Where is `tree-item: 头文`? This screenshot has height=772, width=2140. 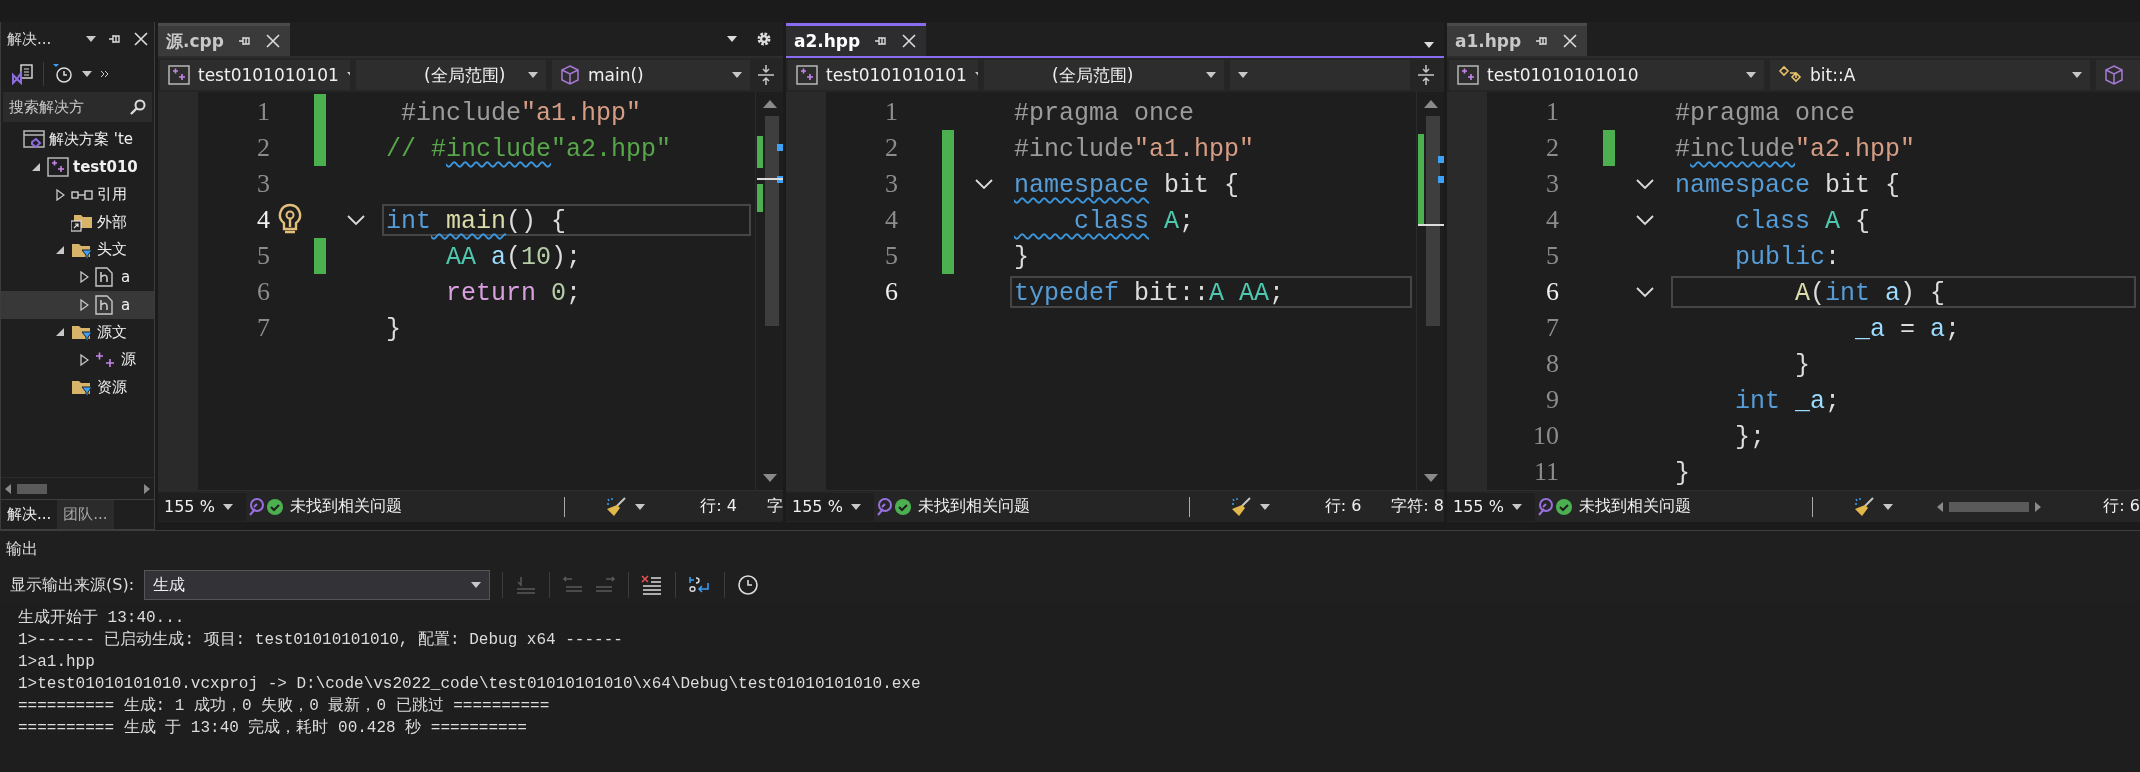
tree-item: 头文 is located at coordinates (77, 250).